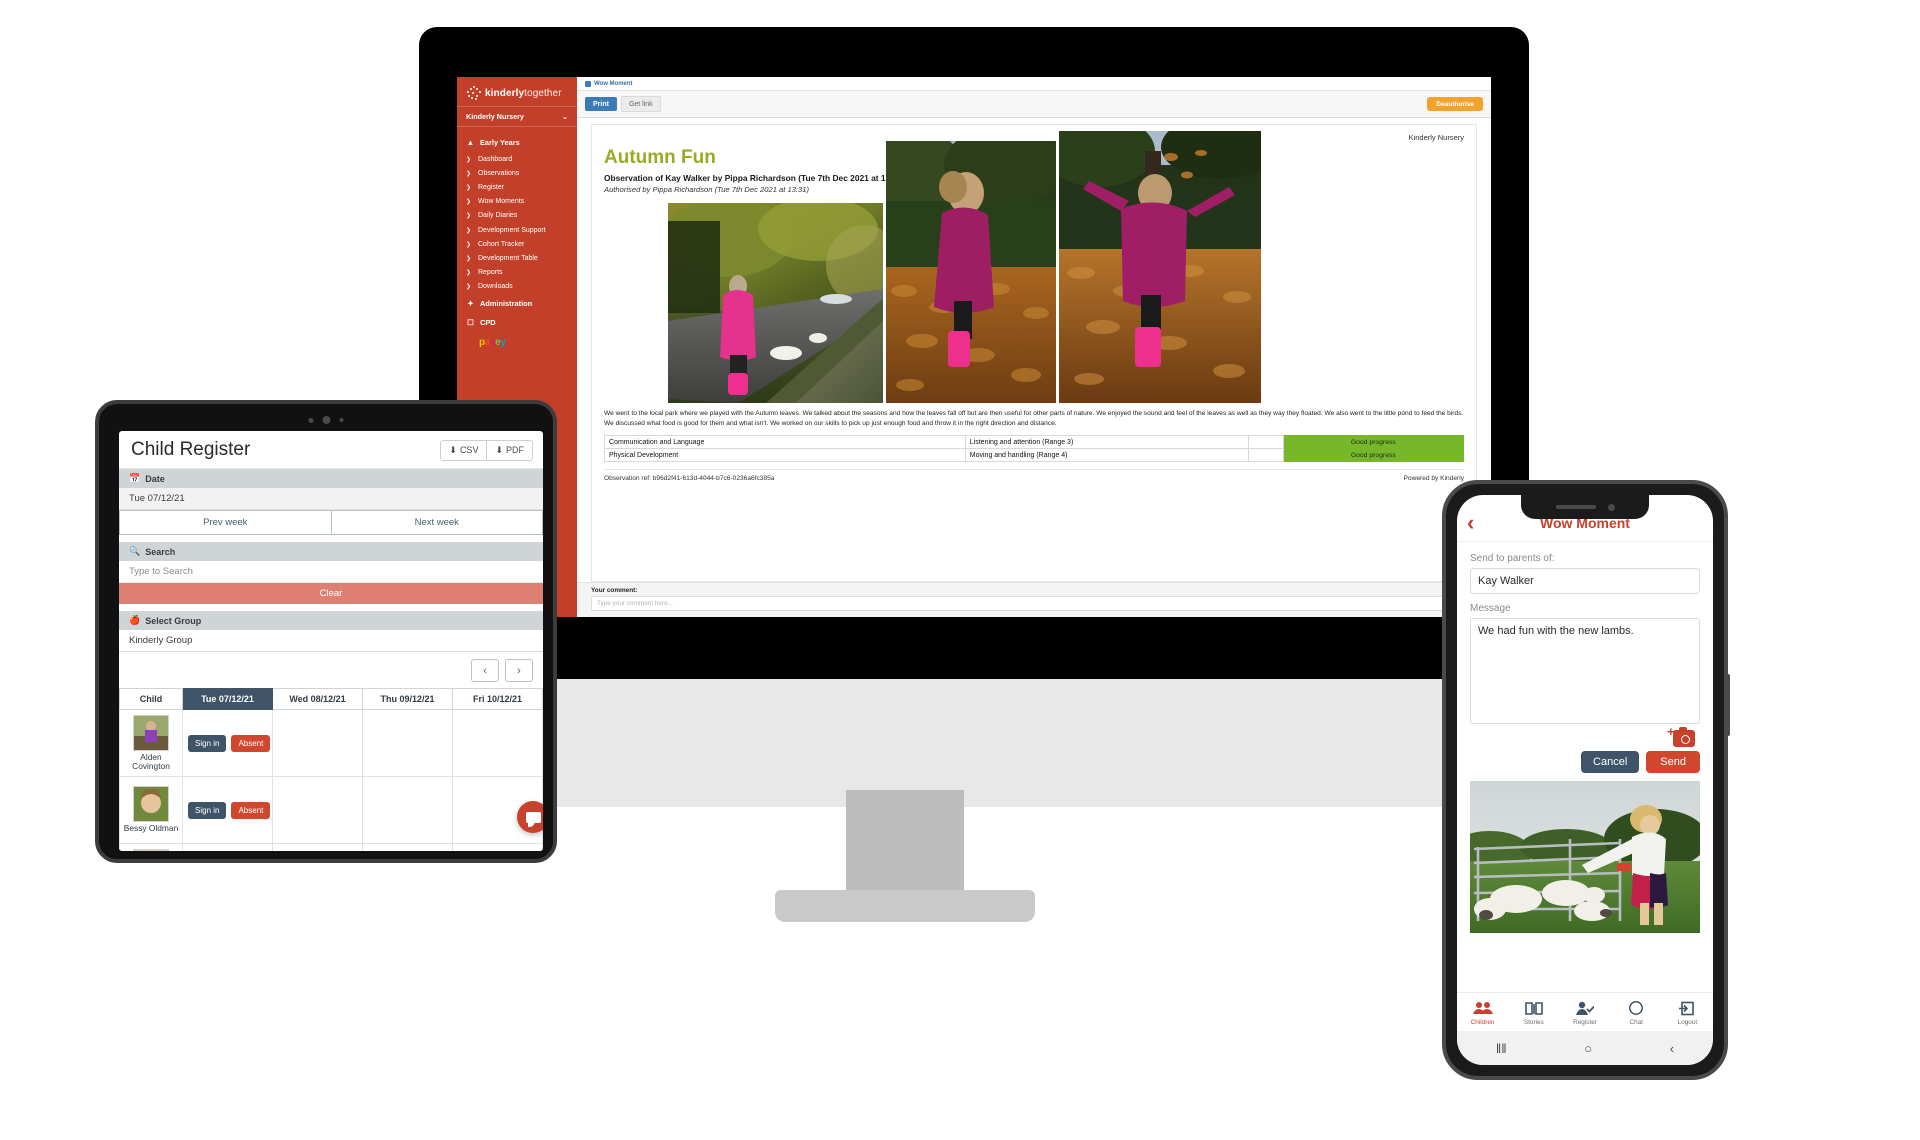  What do you see at coordinates (331, 572) in the screenshot?
I see `search-input: Type to Search` at bounding box center [331, 572].